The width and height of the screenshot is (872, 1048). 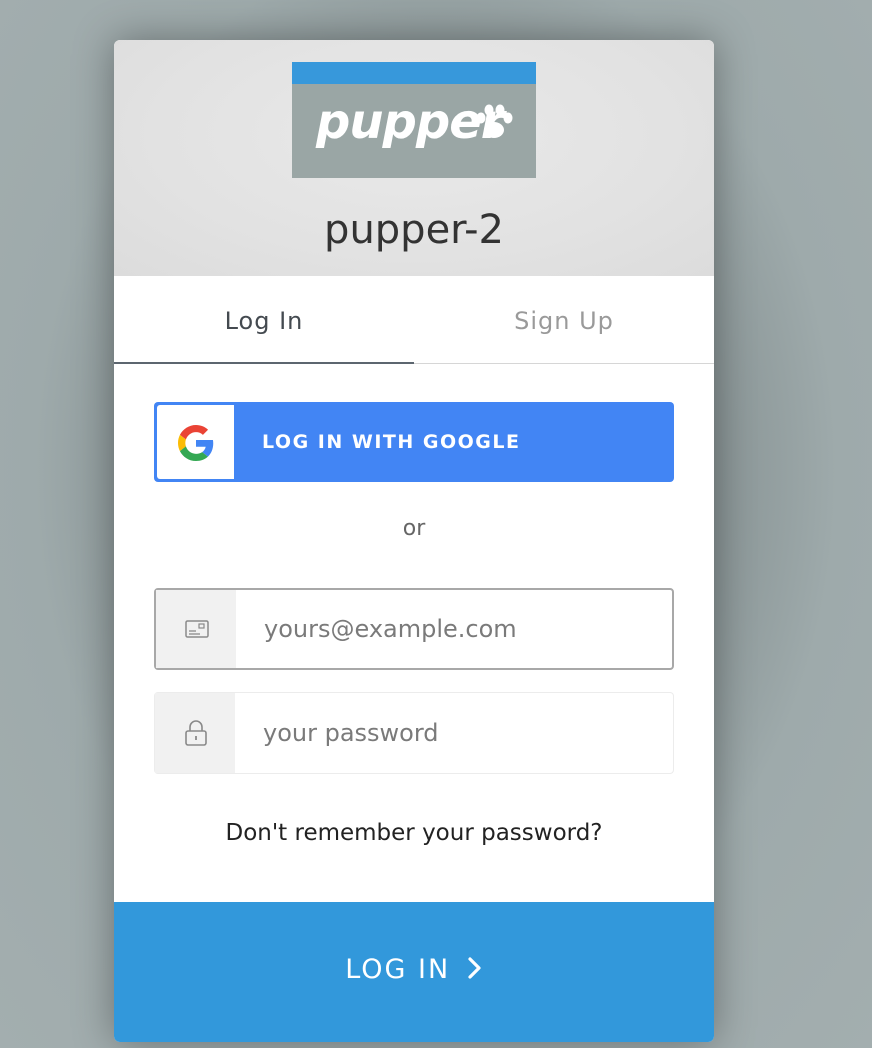 I want to click on auth-tabs: Log In Sign Up, so click(x=414, y=320).